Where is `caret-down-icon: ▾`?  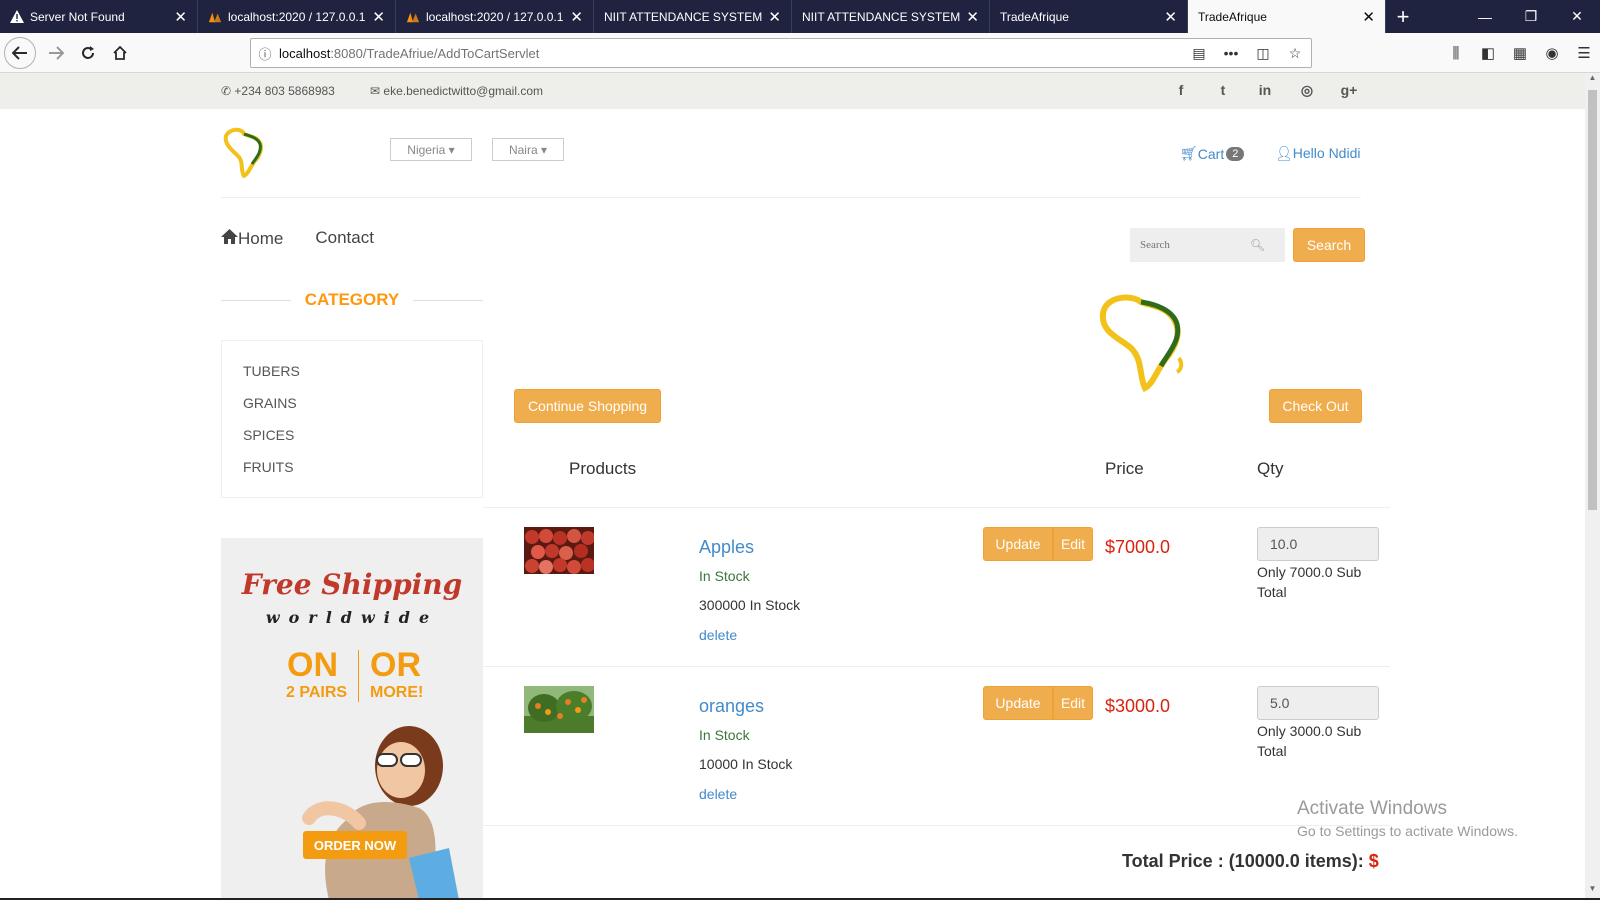 caret-down-icon: ▾ is located at coordinates (544, 149).